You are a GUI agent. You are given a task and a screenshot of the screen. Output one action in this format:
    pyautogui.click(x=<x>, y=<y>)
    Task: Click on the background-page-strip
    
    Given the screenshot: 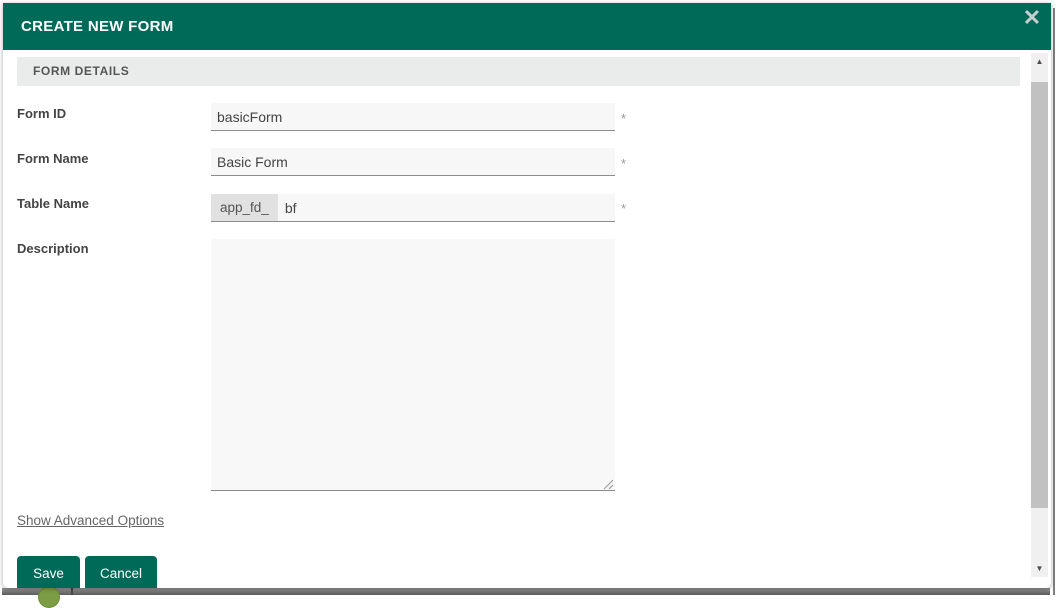 What is the action you would take?
    pyautogui.click(x=526, y=591)
    